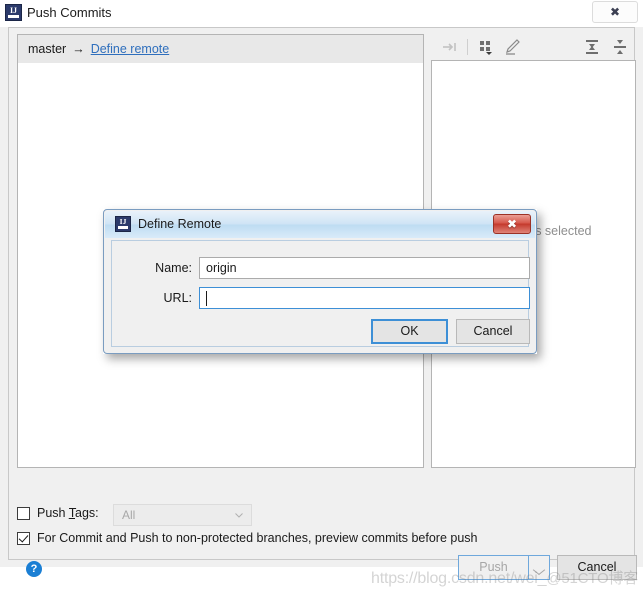 The width and height of the screenshot is (643, 589). What do you see at coordinates (467, 47) in the screenshot?
I see `toolbar-separator` at bounding box center [467, 47].